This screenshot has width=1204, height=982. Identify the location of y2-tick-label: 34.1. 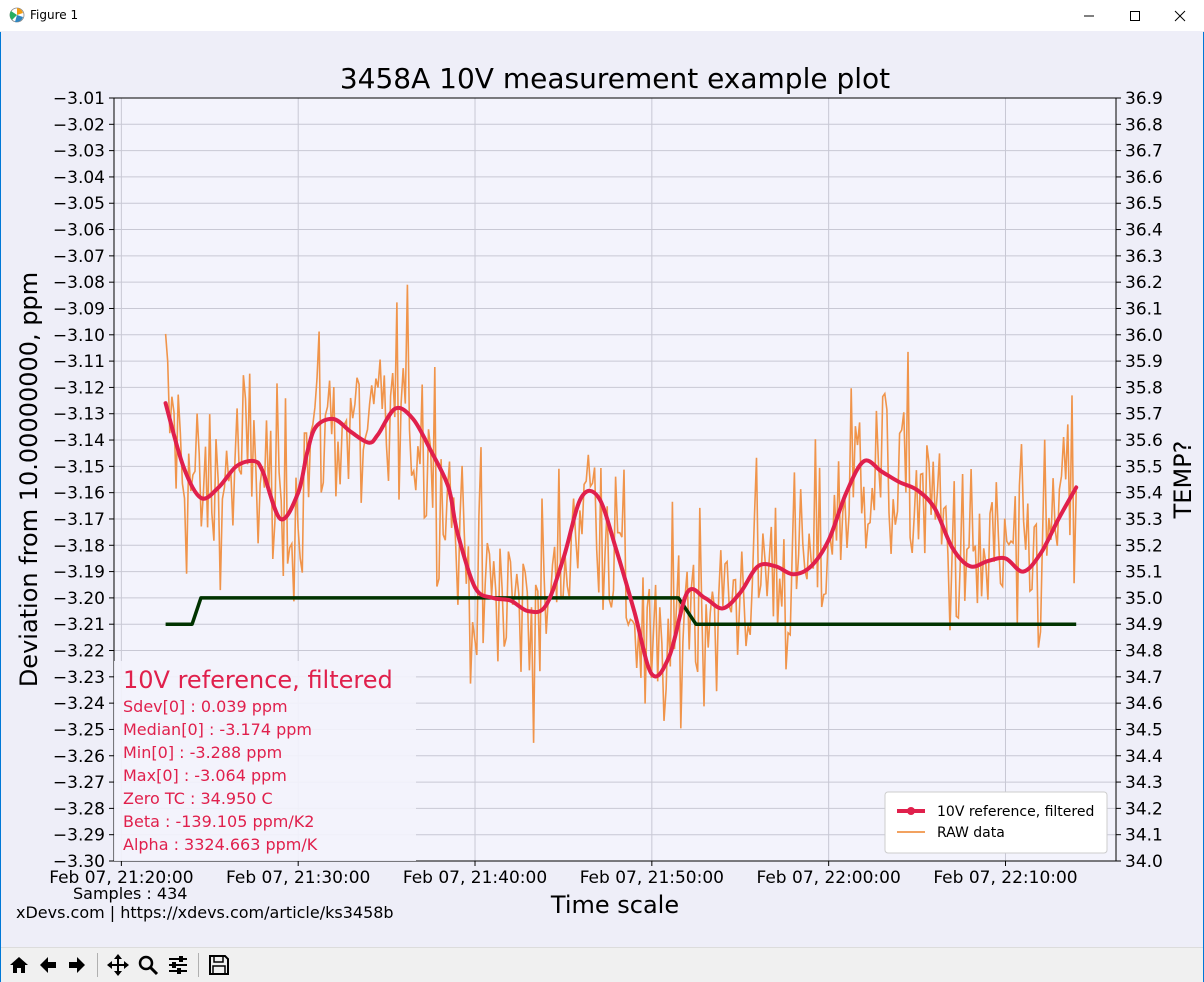
(1144, 836).